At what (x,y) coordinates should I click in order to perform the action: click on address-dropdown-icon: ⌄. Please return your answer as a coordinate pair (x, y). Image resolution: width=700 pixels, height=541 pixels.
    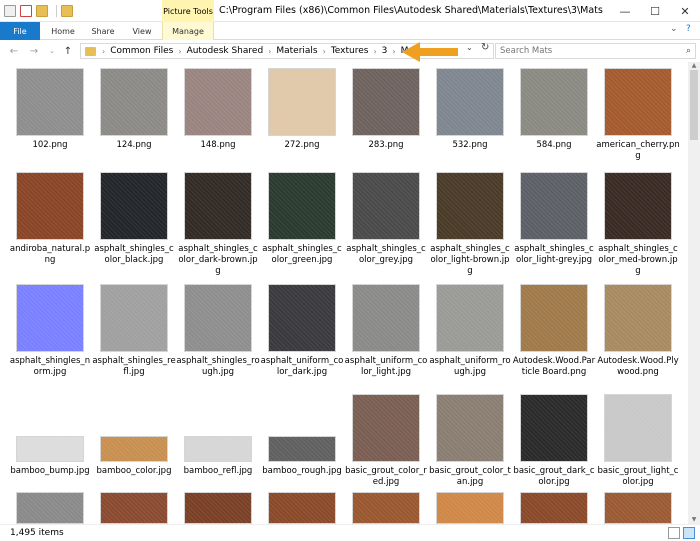
    Looking at the image, I should click on (469, 47).